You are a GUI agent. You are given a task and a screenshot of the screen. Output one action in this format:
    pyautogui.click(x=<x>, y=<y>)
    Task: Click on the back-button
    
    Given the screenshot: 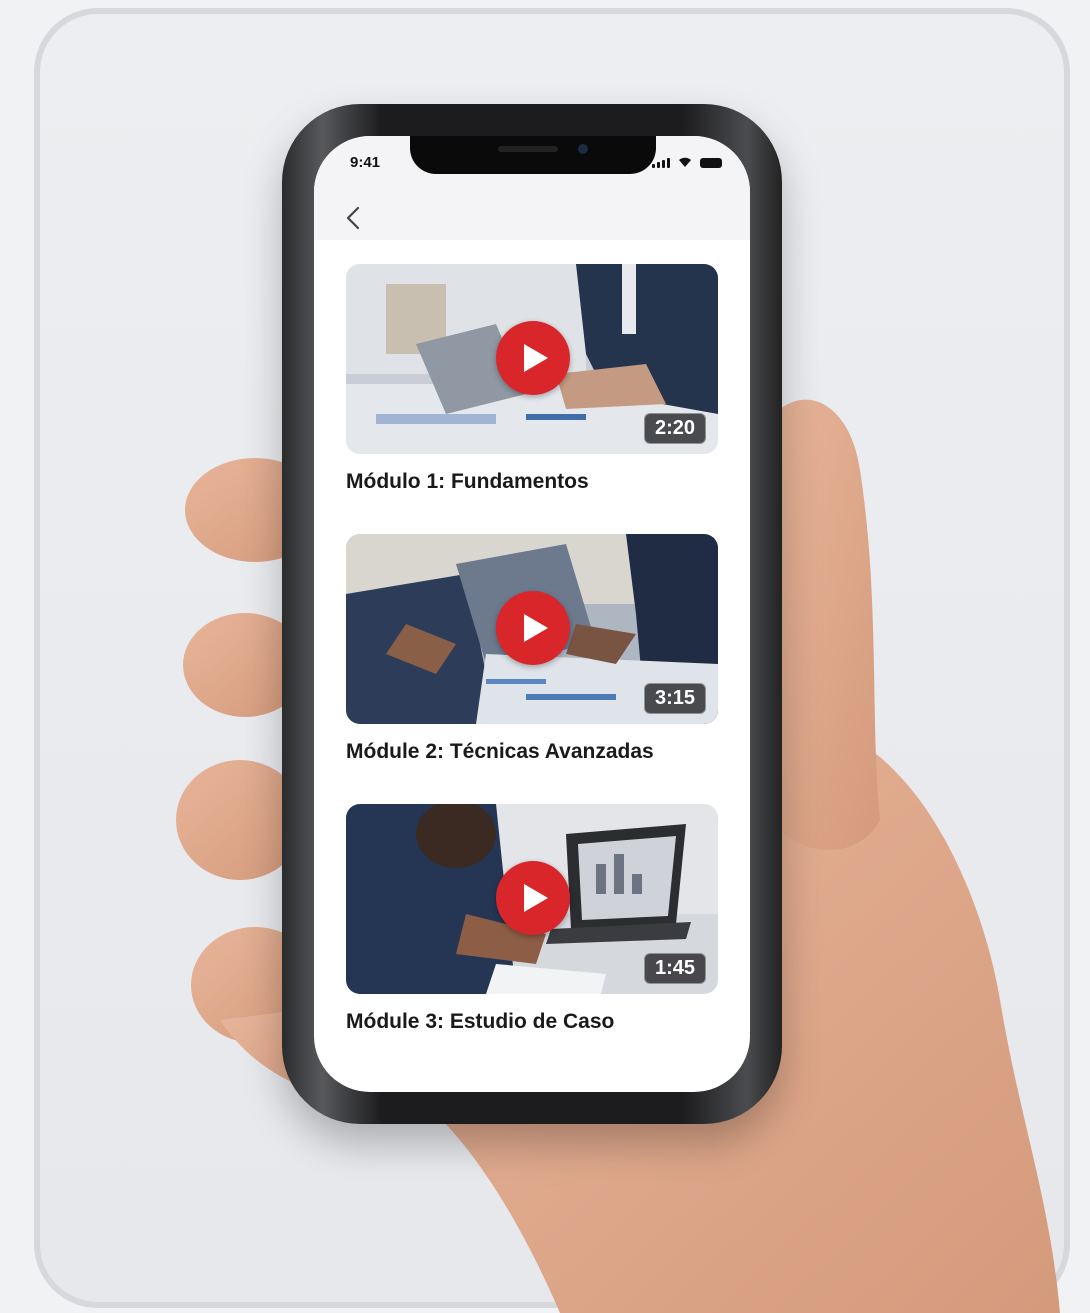 What is the action you would take?
    pyautogui.click(x=353, y=218)
    